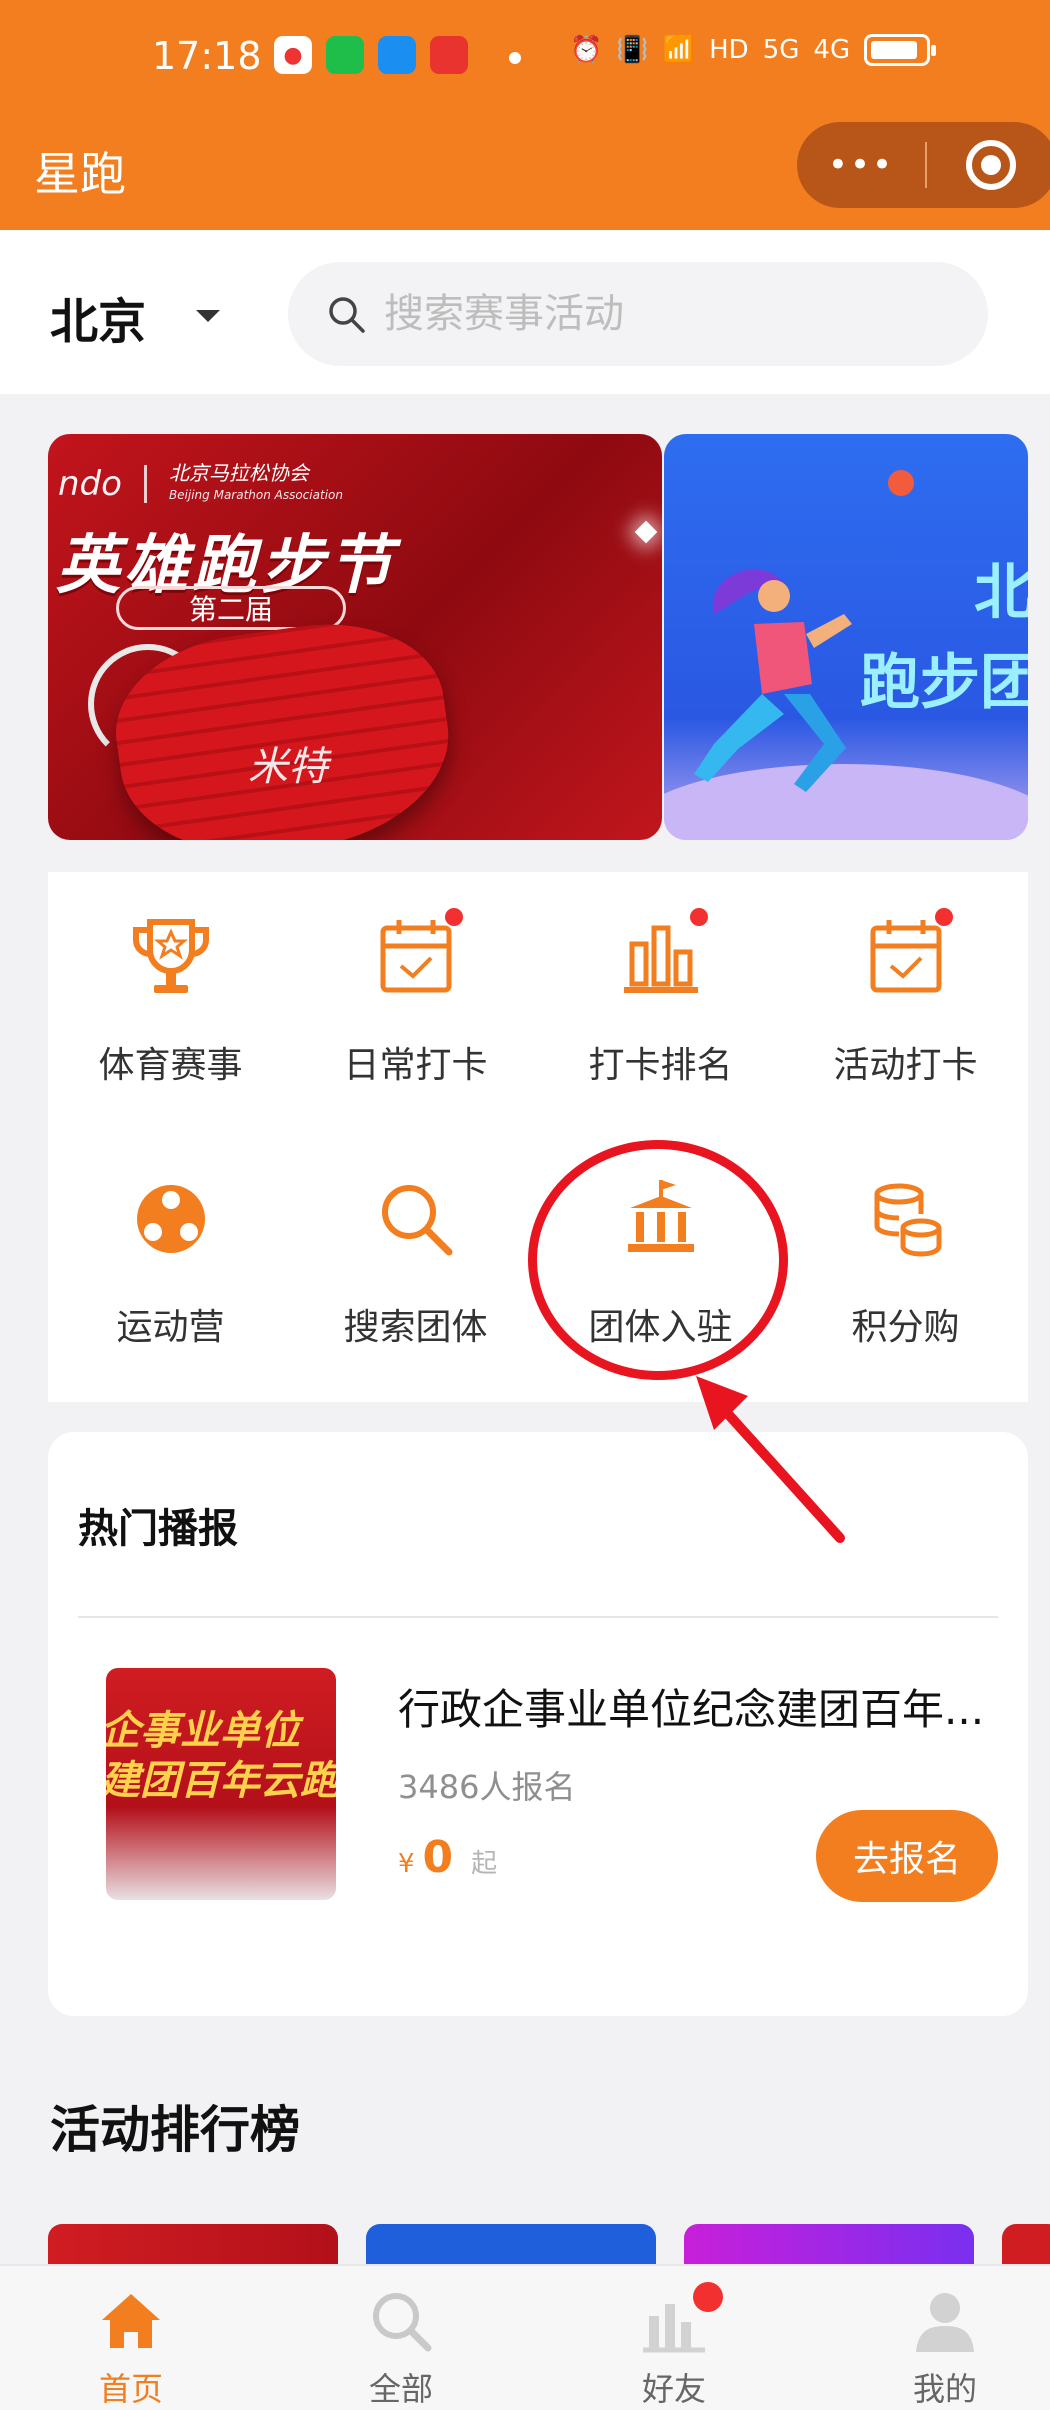 The width and height of the screenshot is (1050, 2410). I want to click on grid-item-daily-checkin: 日常打卡, so click(415, 992).